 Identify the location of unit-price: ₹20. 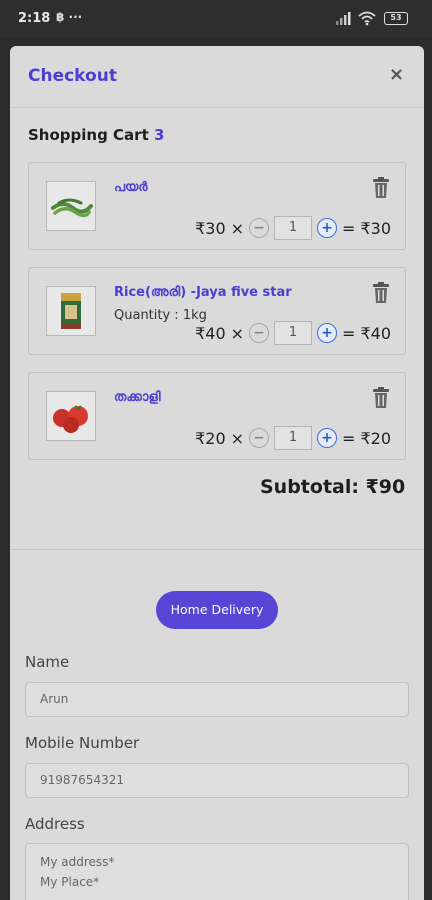
(210, 438).